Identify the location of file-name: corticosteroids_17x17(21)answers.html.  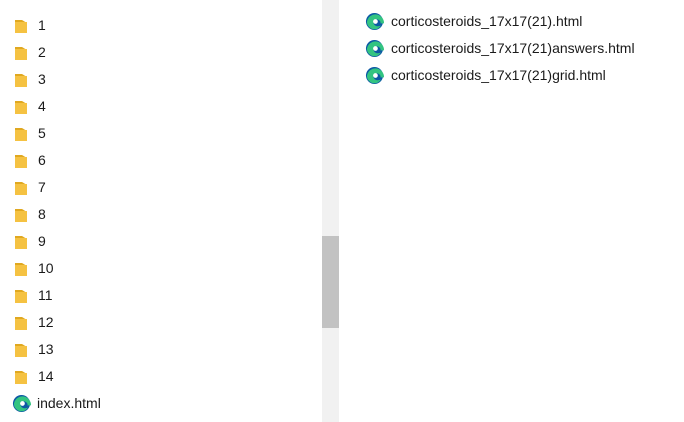
(513, 48).